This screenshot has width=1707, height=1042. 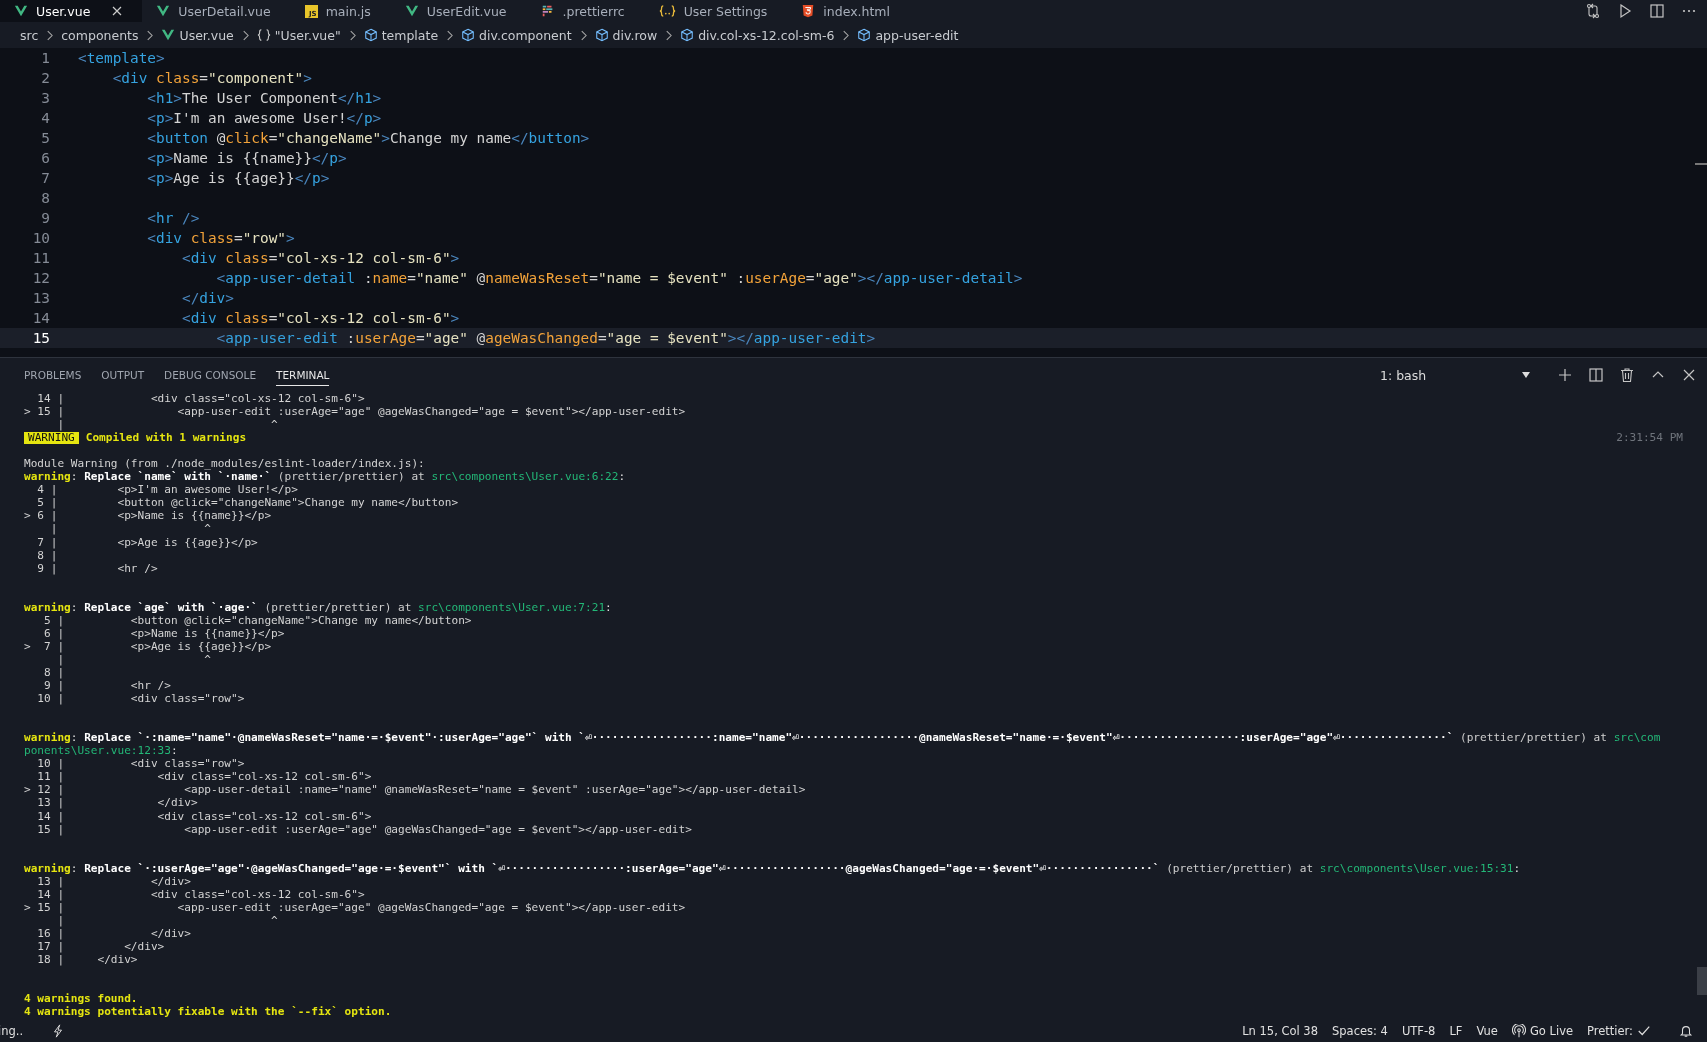 What do you see at coordinates (113, 933) in the screenshot?
I see `terminal-line: 16 | </div>` at bounding box center [113, 933].